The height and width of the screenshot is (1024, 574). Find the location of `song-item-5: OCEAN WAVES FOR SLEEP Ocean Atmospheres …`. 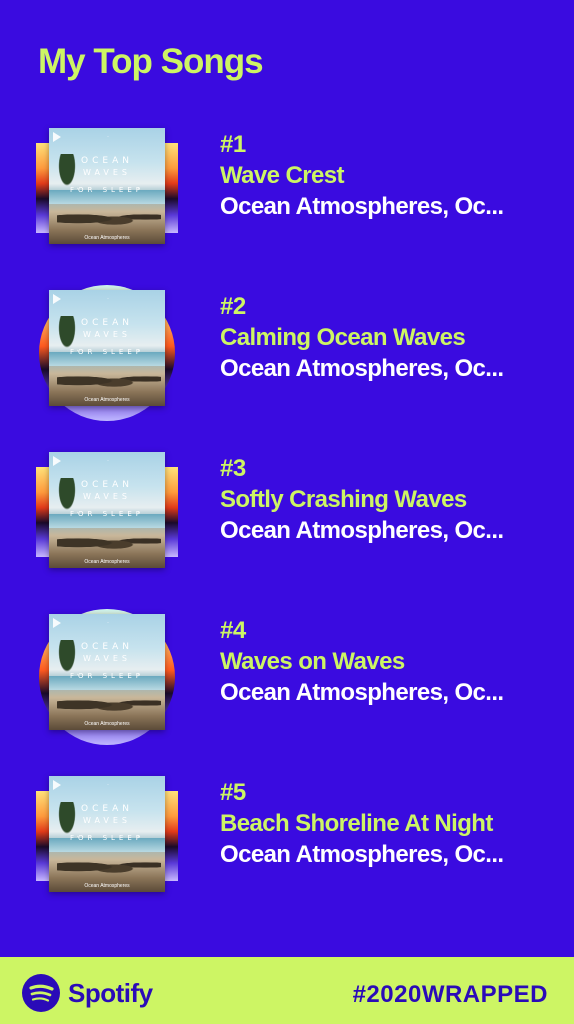

song-item-5: OCEAN WAVES FOR SLEEP Ocean Atmospheres … is located at coordinates (287, 841).